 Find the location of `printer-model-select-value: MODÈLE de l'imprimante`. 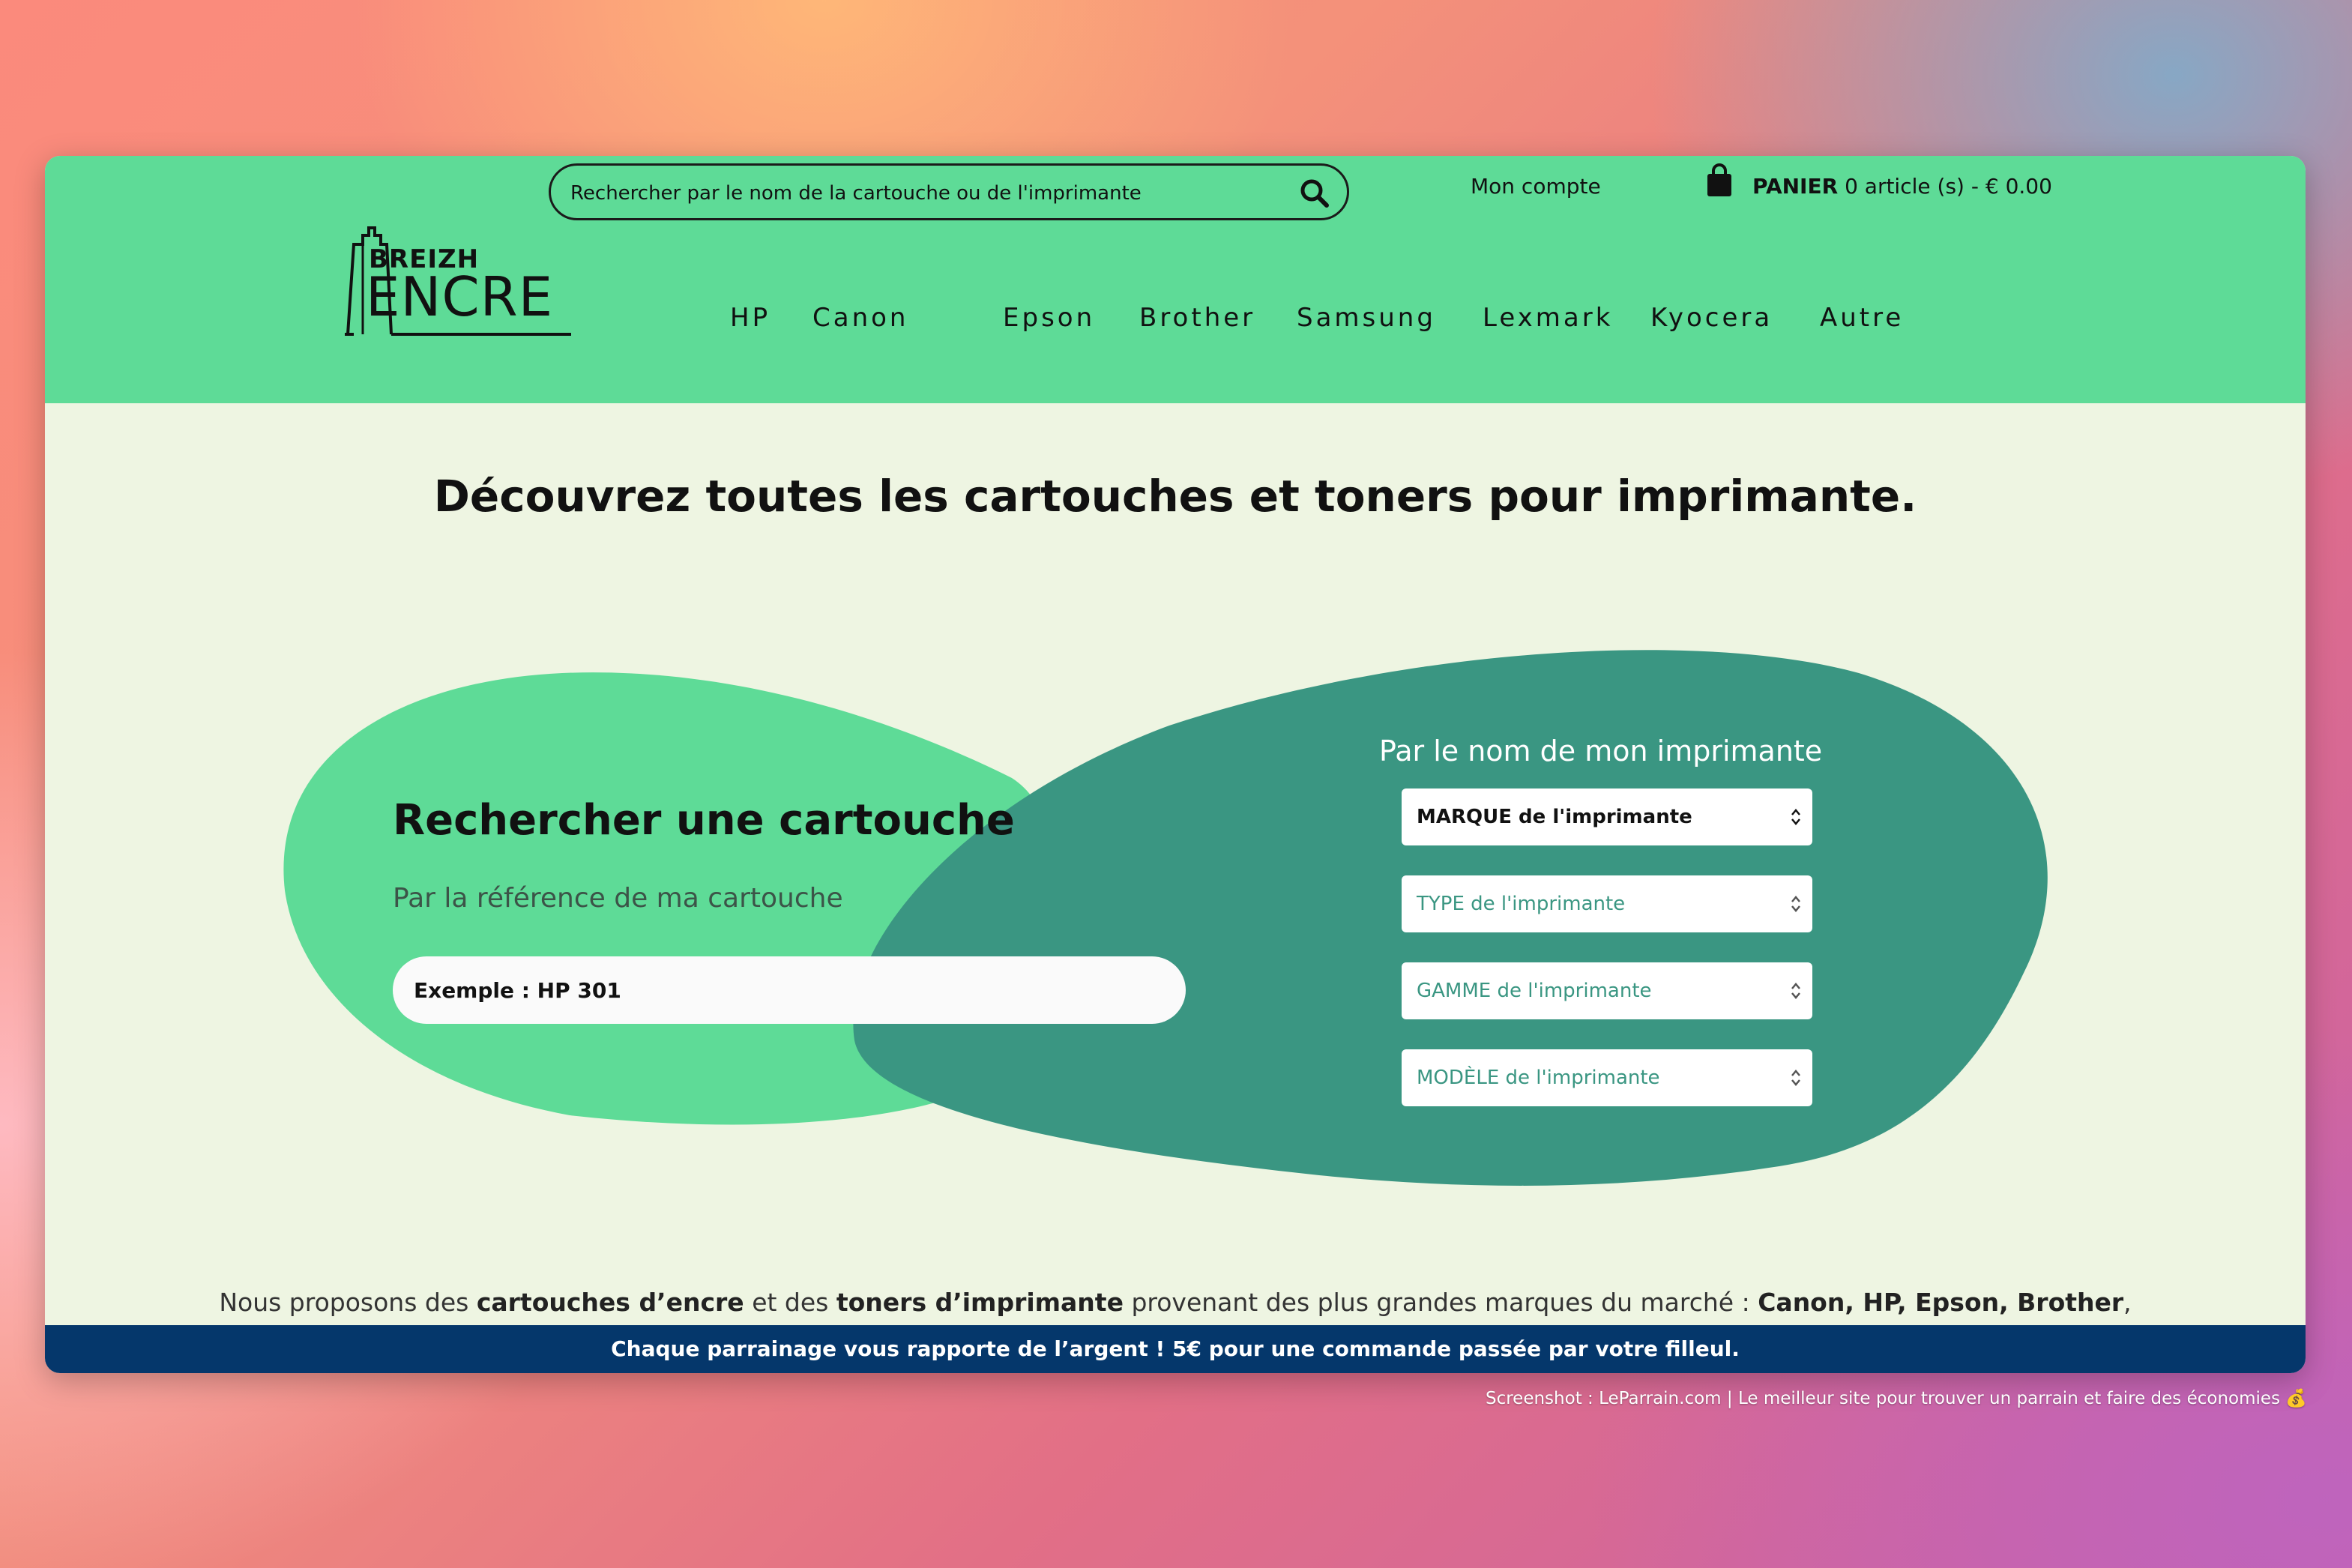

printer-model-select-value: MODÈLE de l'imprimante is located at coordinates (1538, 1078).